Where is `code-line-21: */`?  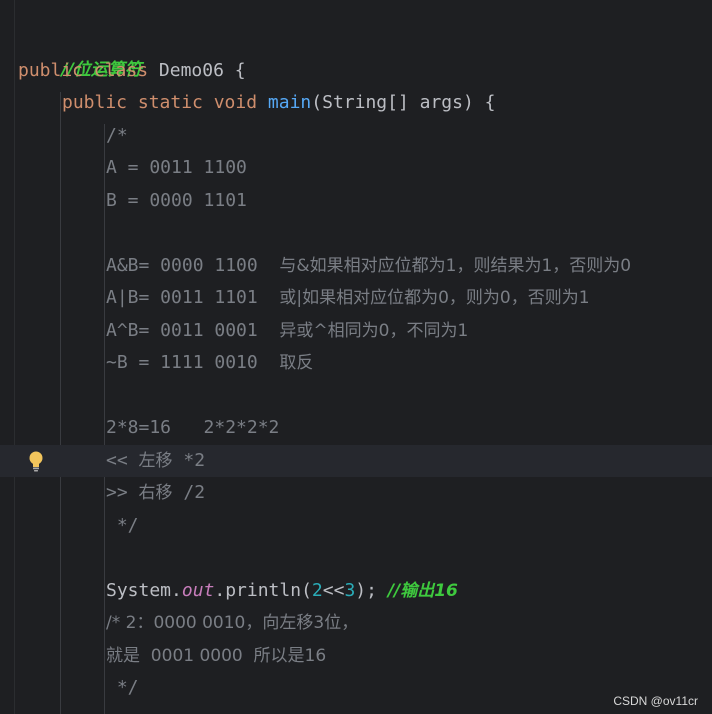
code-line-21: */ is located at coordinates (122, 687).